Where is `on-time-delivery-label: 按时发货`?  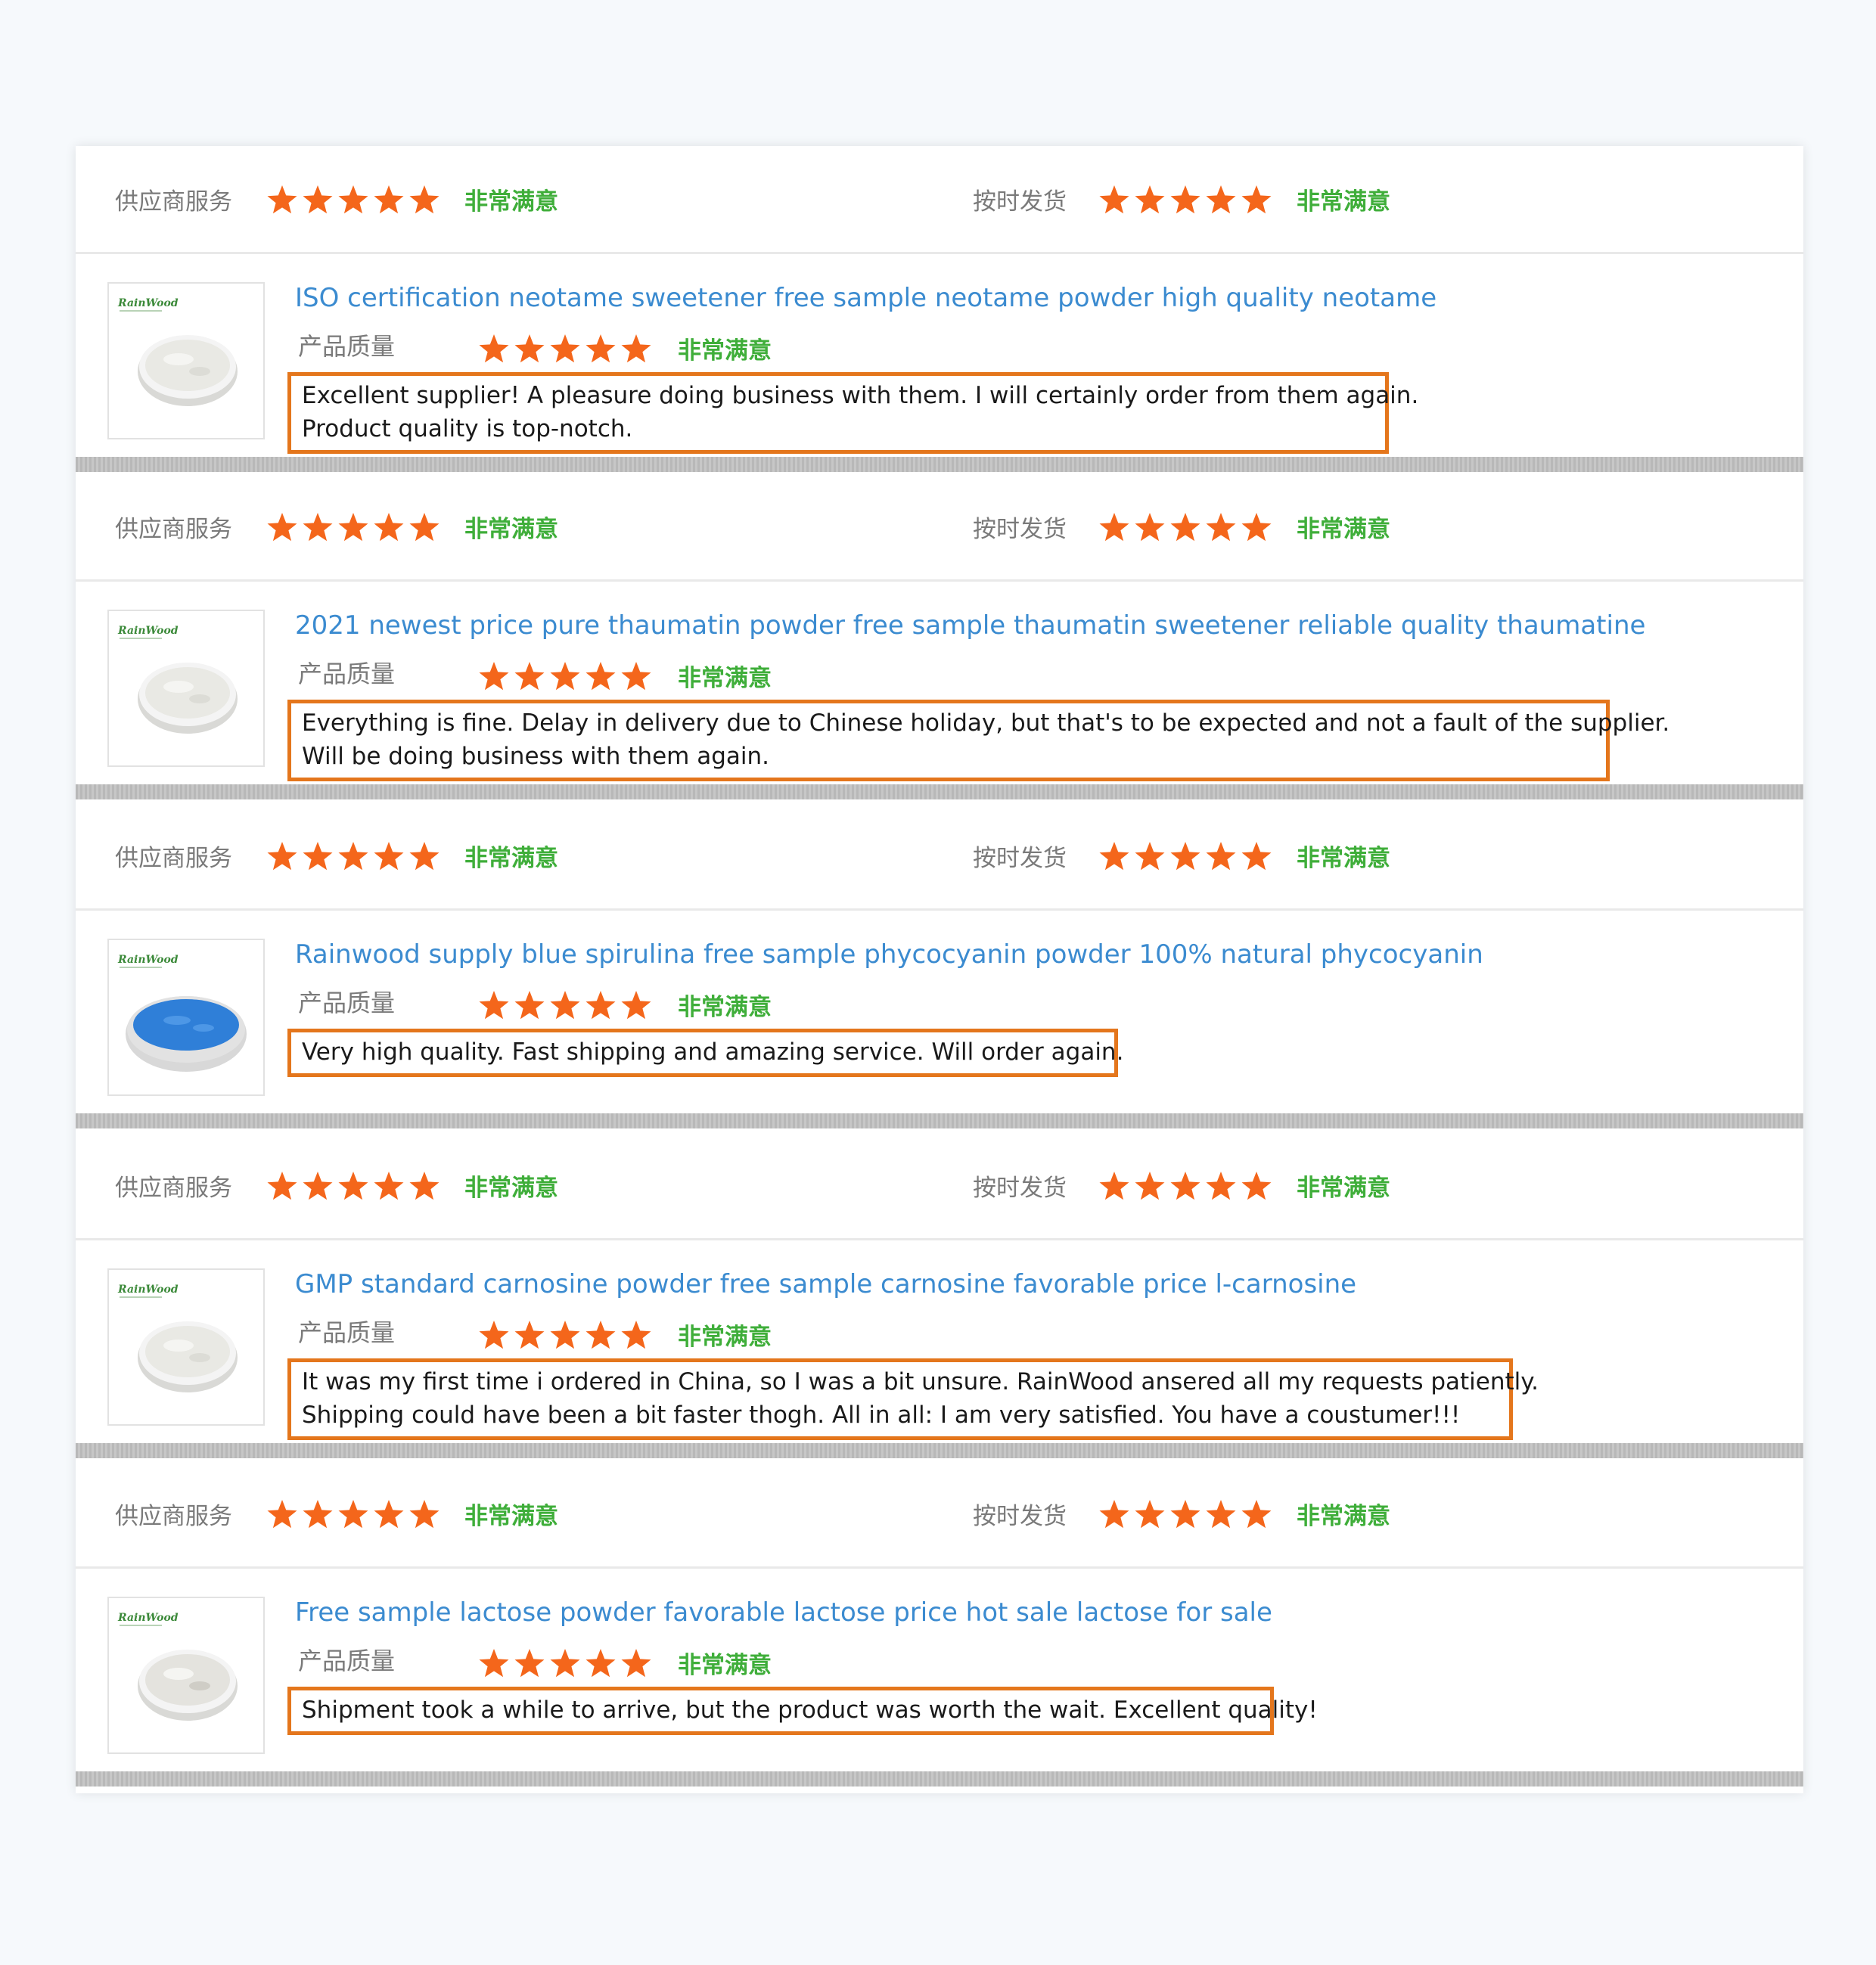
on-time-delivery-label: 按时发货 is located at coordinates (1020, 1516).